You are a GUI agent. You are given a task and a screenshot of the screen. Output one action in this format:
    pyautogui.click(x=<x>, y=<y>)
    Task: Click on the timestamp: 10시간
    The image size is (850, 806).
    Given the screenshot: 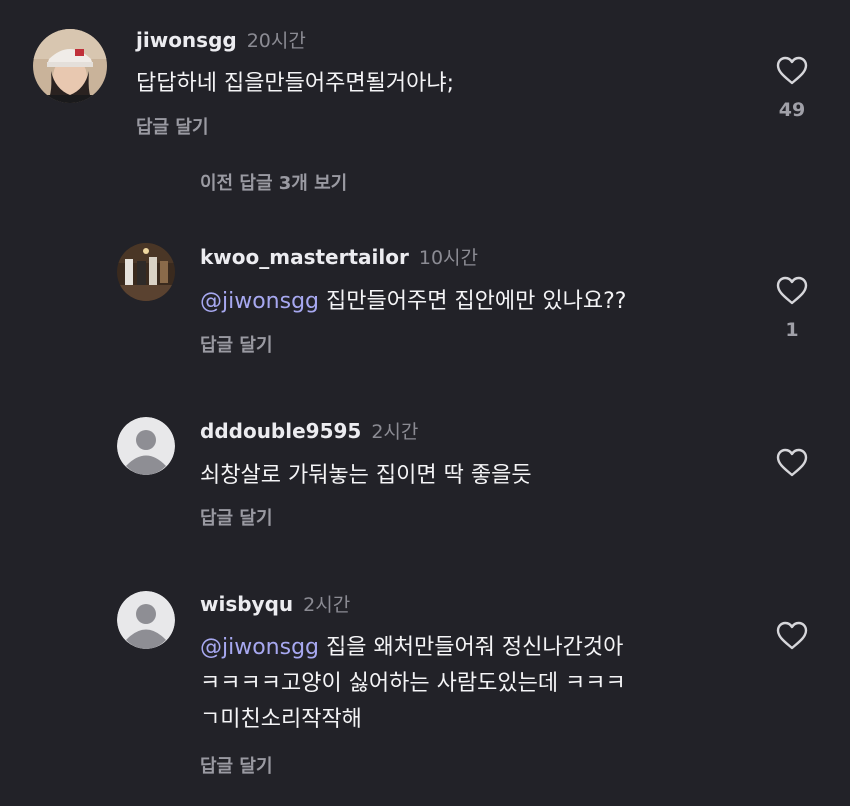 What is the action you would take?
    pyautogui.click(x=448, y=258)
    